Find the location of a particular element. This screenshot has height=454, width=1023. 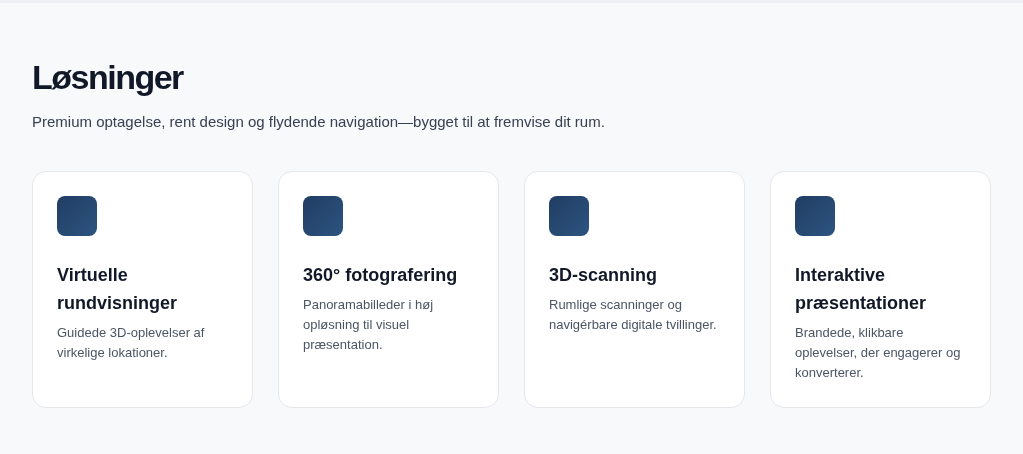

card-title: 360° fotografering is located at coordinates (381, 275).